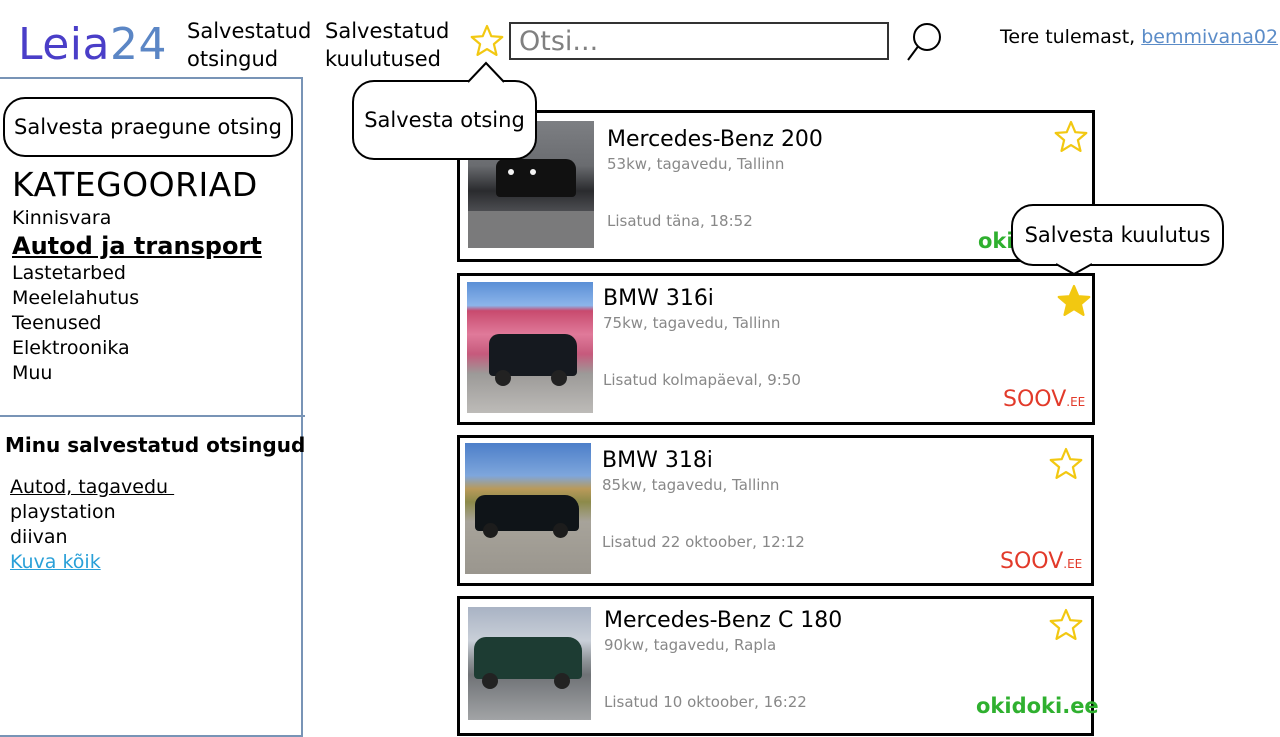 The height and width of the screenshot is (737, 1280). Describe the element at coordinates (387, 45) in the screenshot. I see `nav-saved-listings: Salvestatud kuulutused` at that location.